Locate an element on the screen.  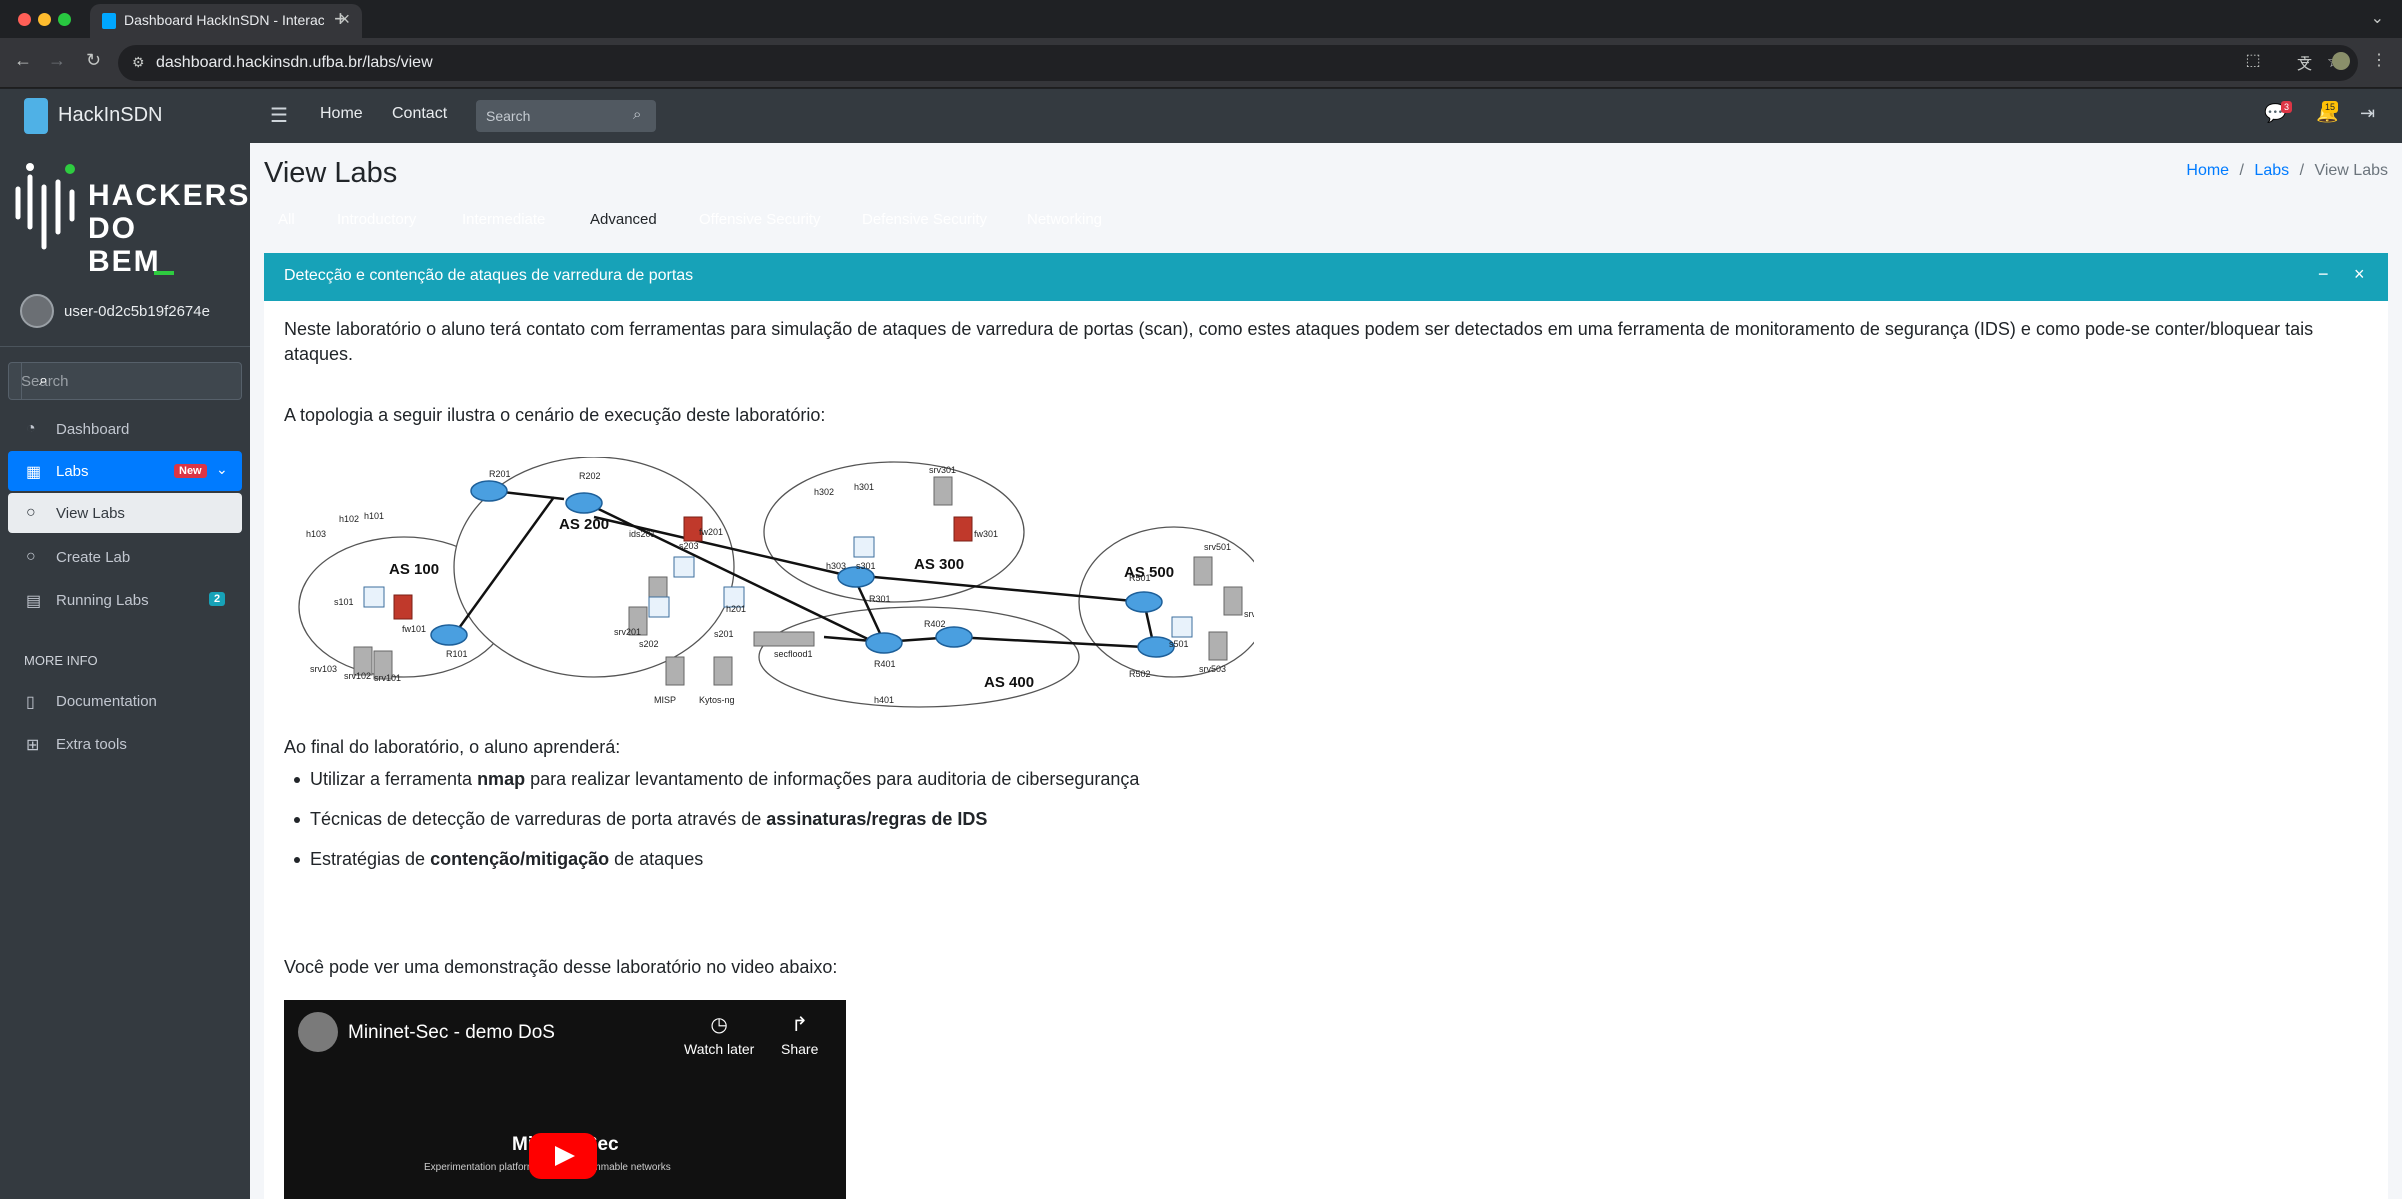
media-controls-icon: ≡ is located at coordinates (2305, 61).